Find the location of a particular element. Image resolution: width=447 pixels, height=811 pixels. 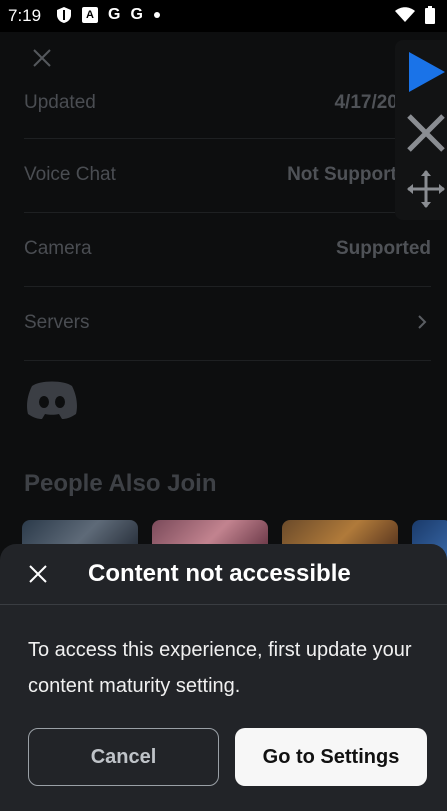

move-icon is located at coordinates (426, 191).